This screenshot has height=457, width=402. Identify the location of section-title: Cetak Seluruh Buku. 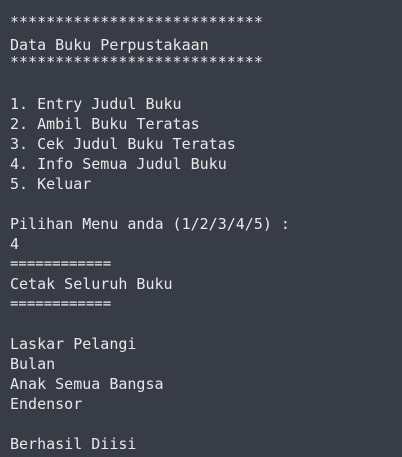
(91, 284).